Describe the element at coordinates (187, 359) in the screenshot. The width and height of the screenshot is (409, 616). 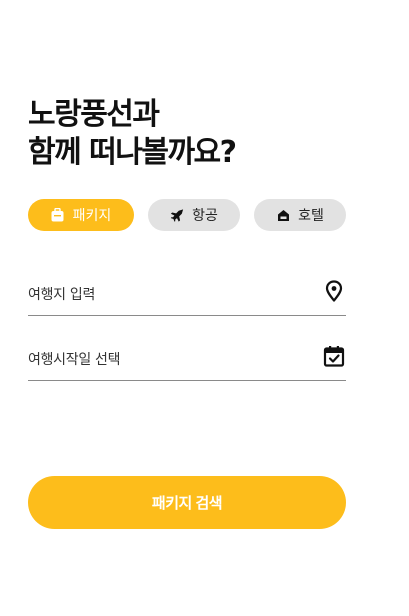
I see `start-date-field: 여행시작일 선택` at that location.